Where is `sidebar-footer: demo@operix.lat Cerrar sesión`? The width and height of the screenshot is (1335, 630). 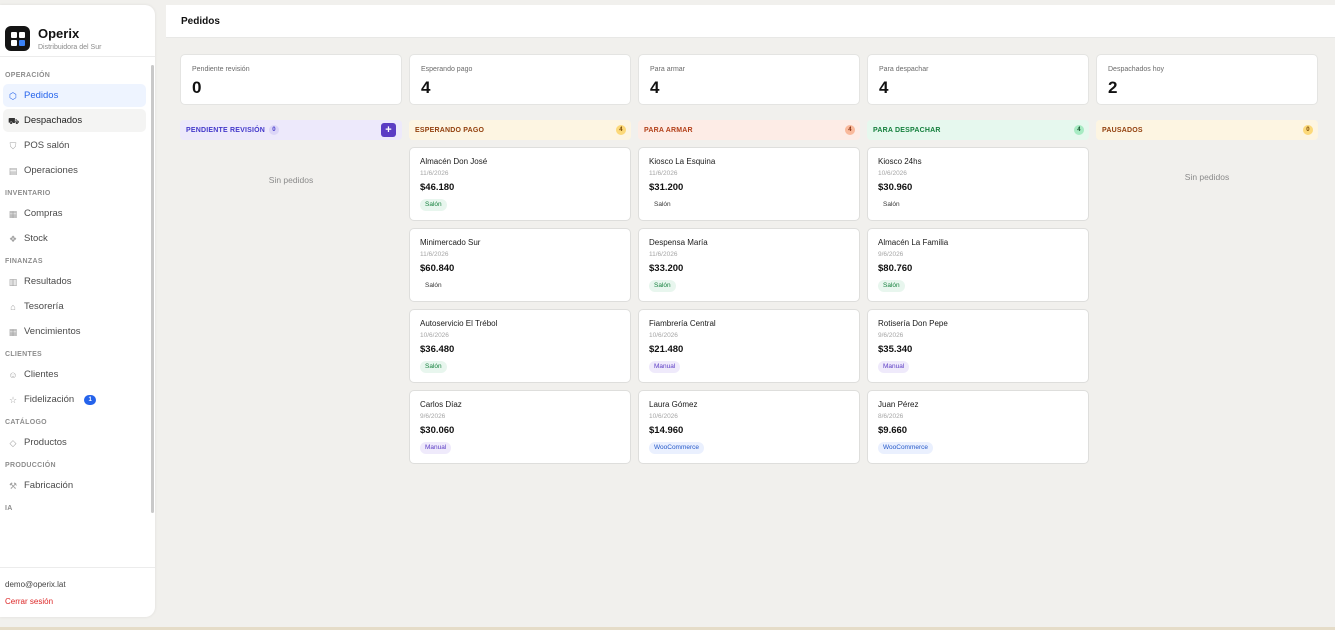
sidebar-footer: demo@operix.lat Cerrar sesión is located at coordinates (77, 592).